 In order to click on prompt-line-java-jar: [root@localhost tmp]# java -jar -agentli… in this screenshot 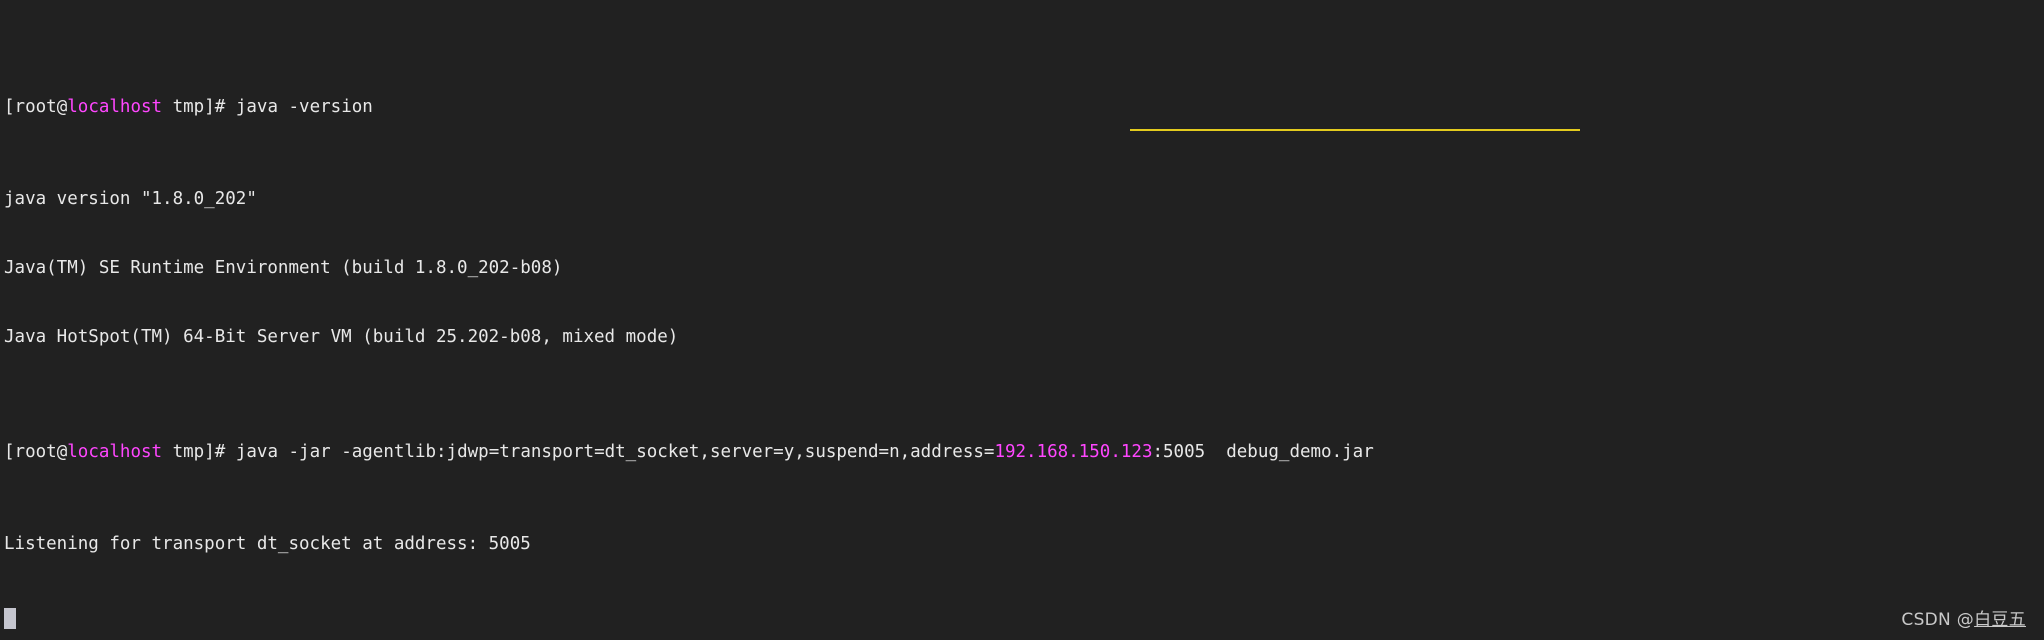, I will do `click(1024, 452)`.